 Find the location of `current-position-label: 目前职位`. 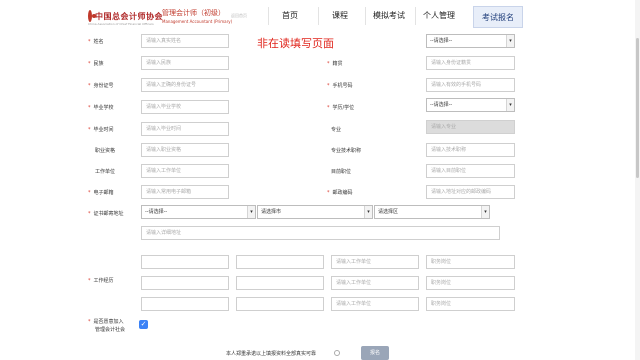

current-position-label: 目前职位 is located at coordinates (341, 172).